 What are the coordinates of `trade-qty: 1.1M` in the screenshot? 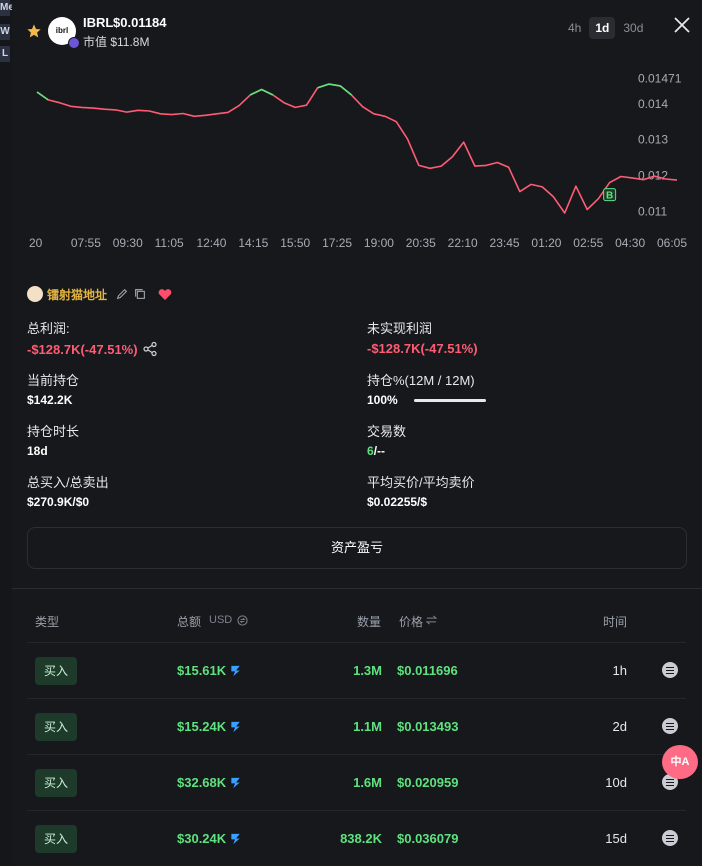 It's located at (367, 726).